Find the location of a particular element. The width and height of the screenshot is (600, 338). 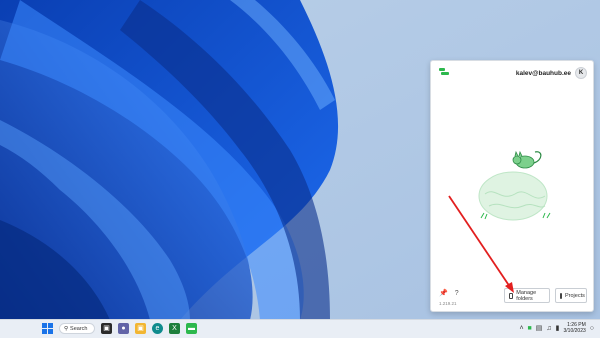

bauhub-logo is located at coordinates (444, 72).